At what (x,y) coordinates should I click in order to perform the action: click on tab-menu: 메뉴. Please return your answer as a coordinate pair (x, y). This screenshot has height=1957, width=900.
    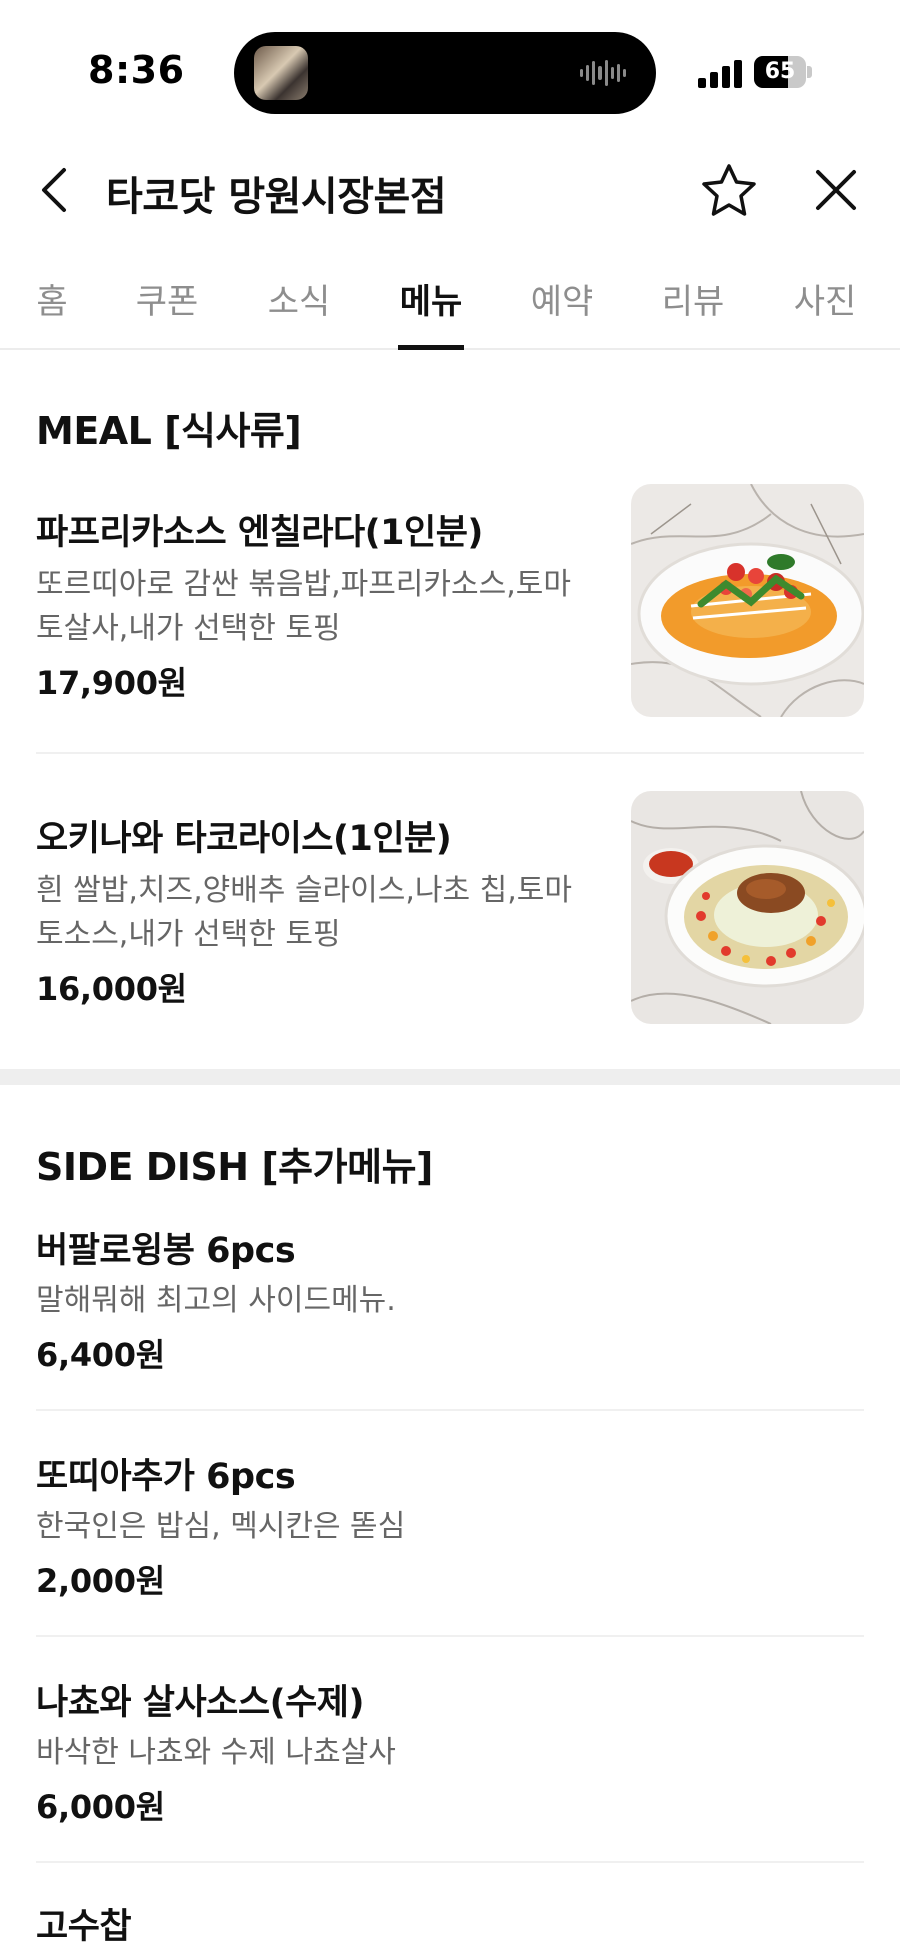
    Looking at the image, I should click on (431, 312).